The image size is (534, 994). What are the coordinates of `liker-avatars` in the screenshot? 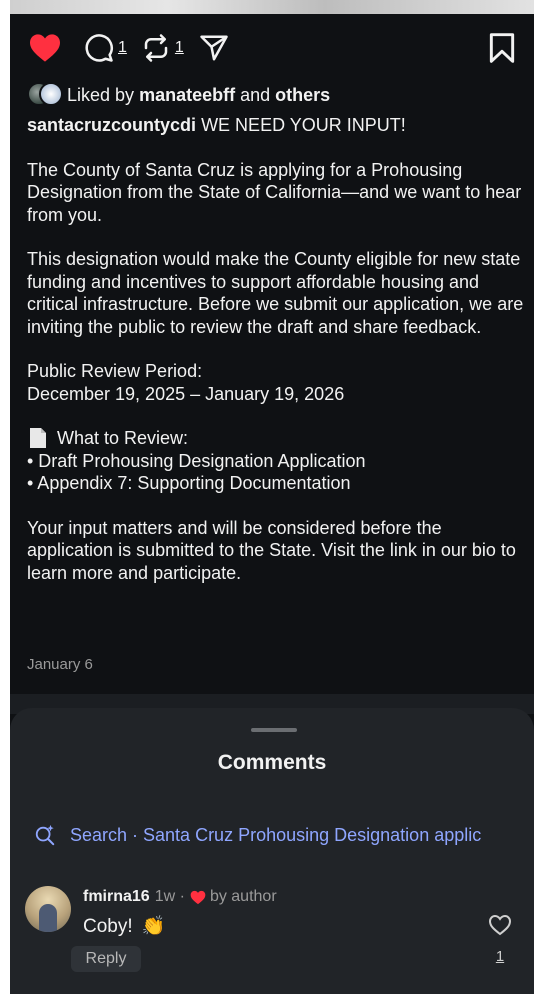 It's located at (45, 95).